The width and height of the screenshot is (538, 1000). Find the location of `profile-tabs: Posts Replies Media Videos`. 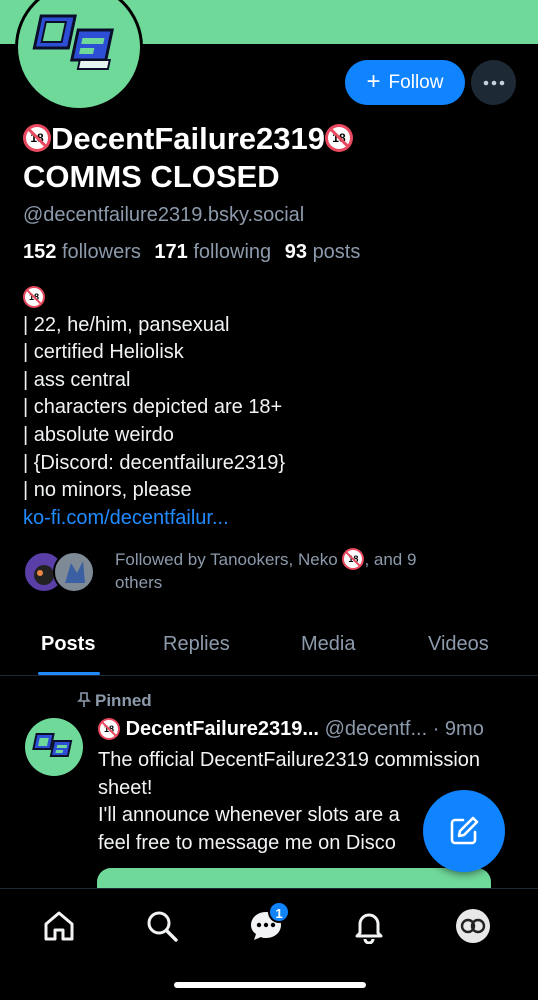

profile-tabs: Posts Replies Media Videos is located at coordinates (269, 648).